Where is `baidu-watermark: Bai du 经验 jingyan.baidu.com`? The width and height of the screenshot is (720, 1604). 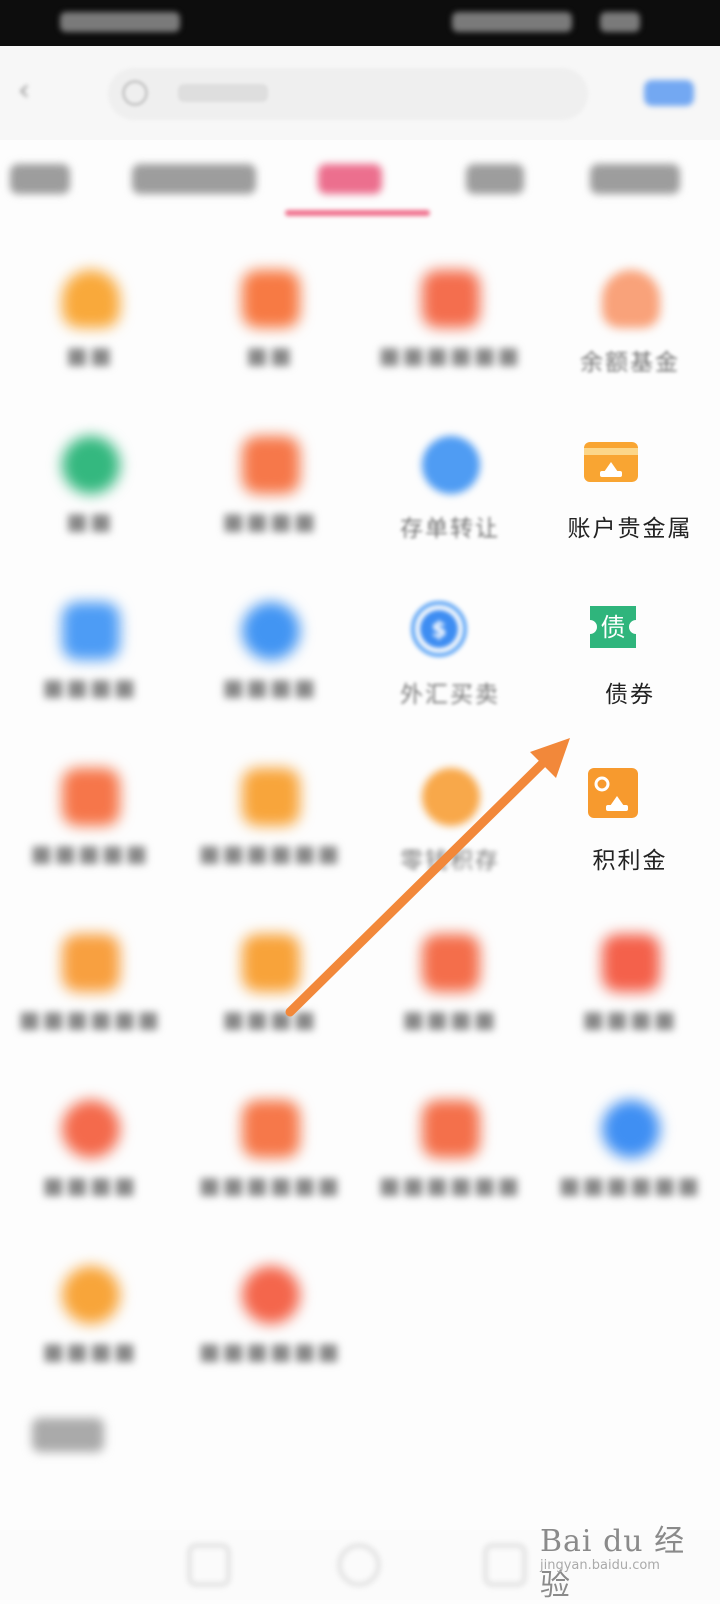 baidu-watermark: Bai du 经验 jingyan.baidu.com is located at coordinates (625, 1557).